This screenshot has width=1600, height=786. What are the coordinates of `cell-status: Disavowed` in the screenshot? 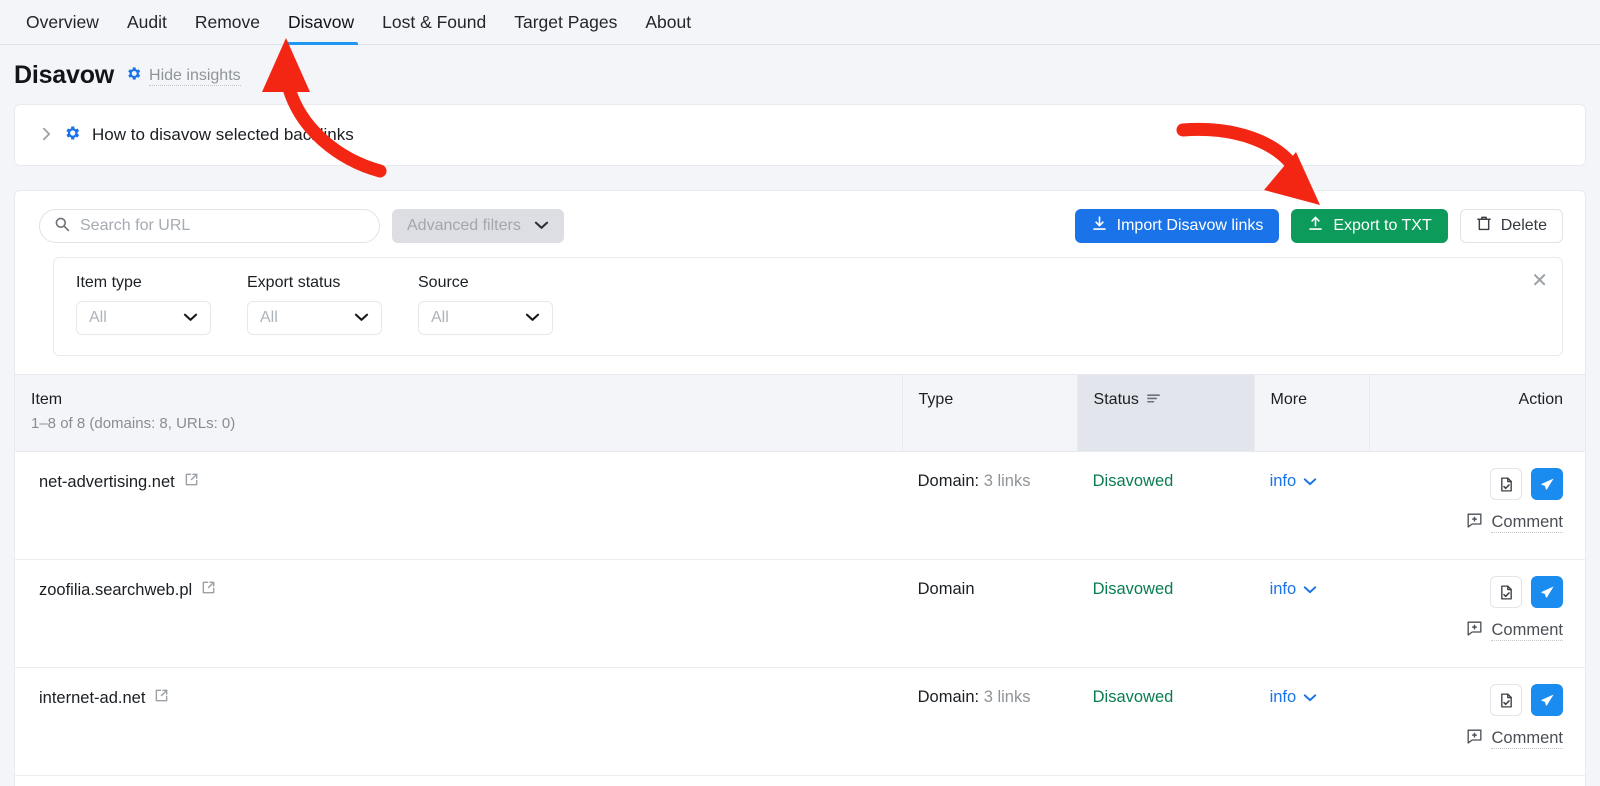 It's located at (1165, 721).